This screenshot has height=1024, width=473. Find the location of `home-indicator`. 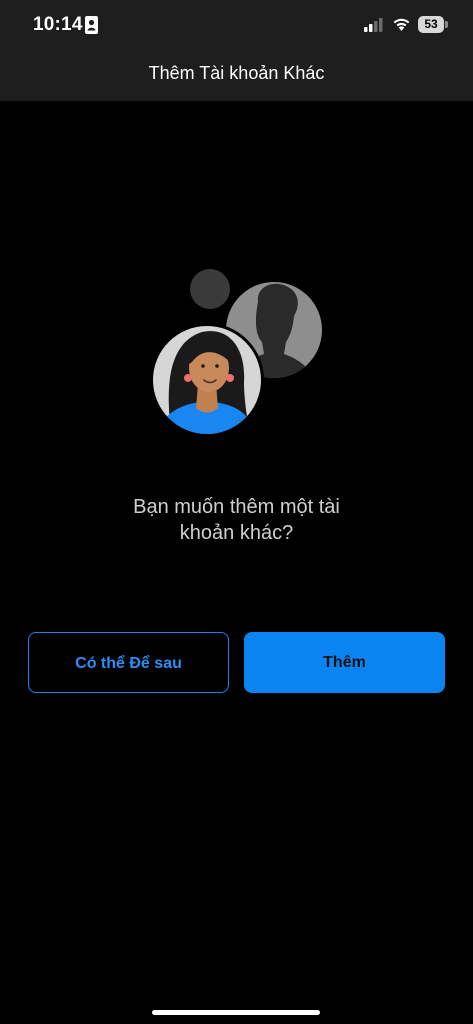

home-indicator is located at coordinates (236, 1012).